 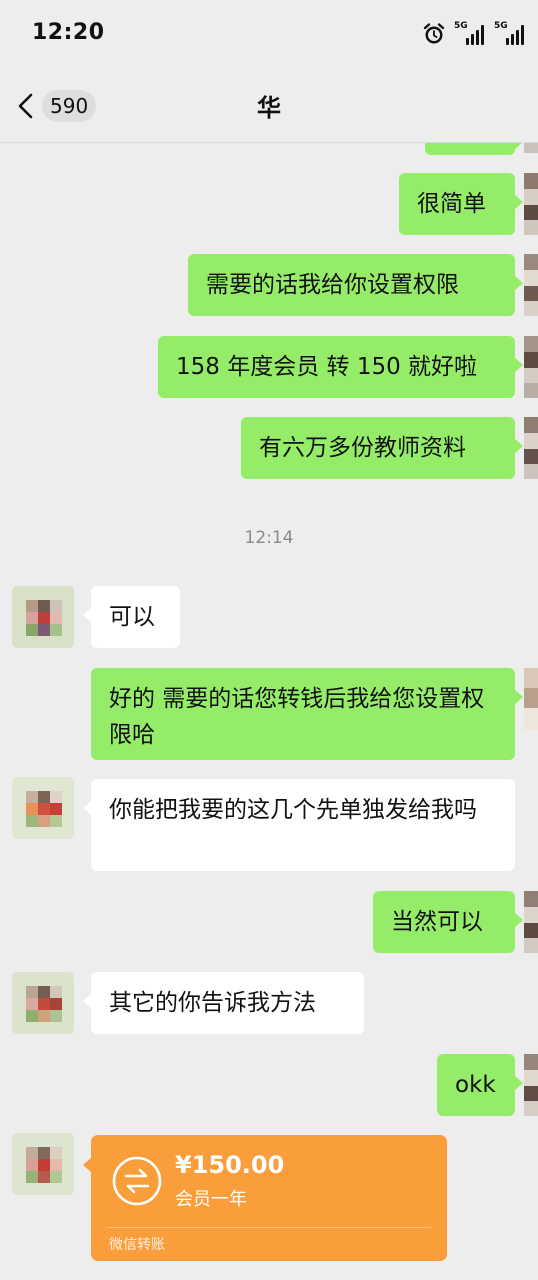 I want to click on received-message: 可以, so click(x=131, y=617).